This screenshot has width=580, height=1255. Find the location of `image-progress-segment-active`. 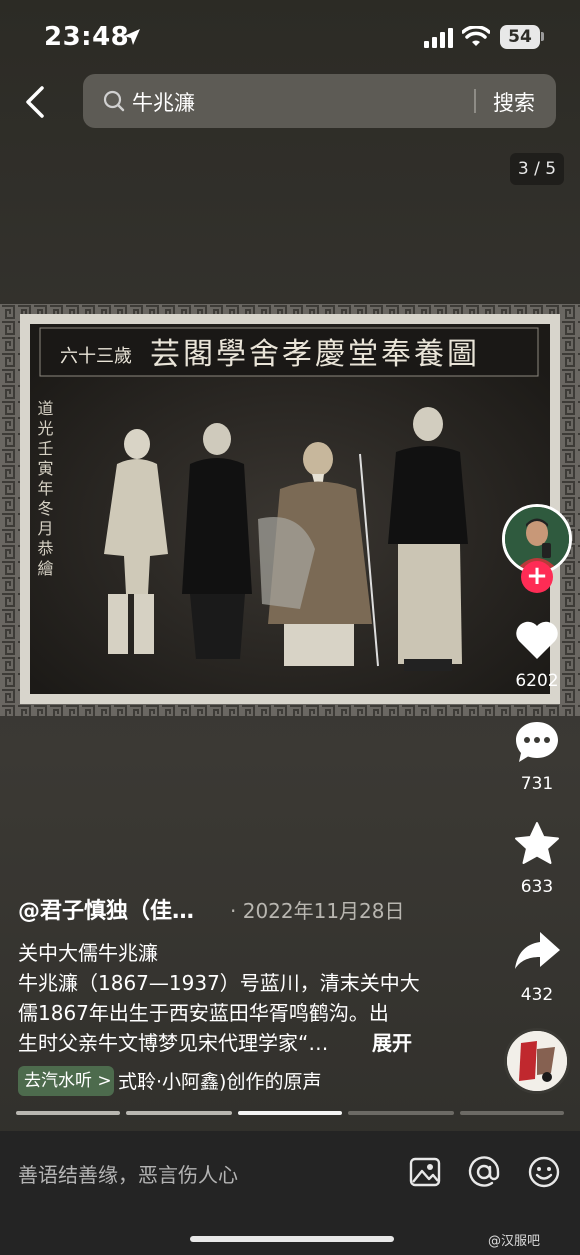

image-progress-segment-active is located at coordinates (290, 1113).